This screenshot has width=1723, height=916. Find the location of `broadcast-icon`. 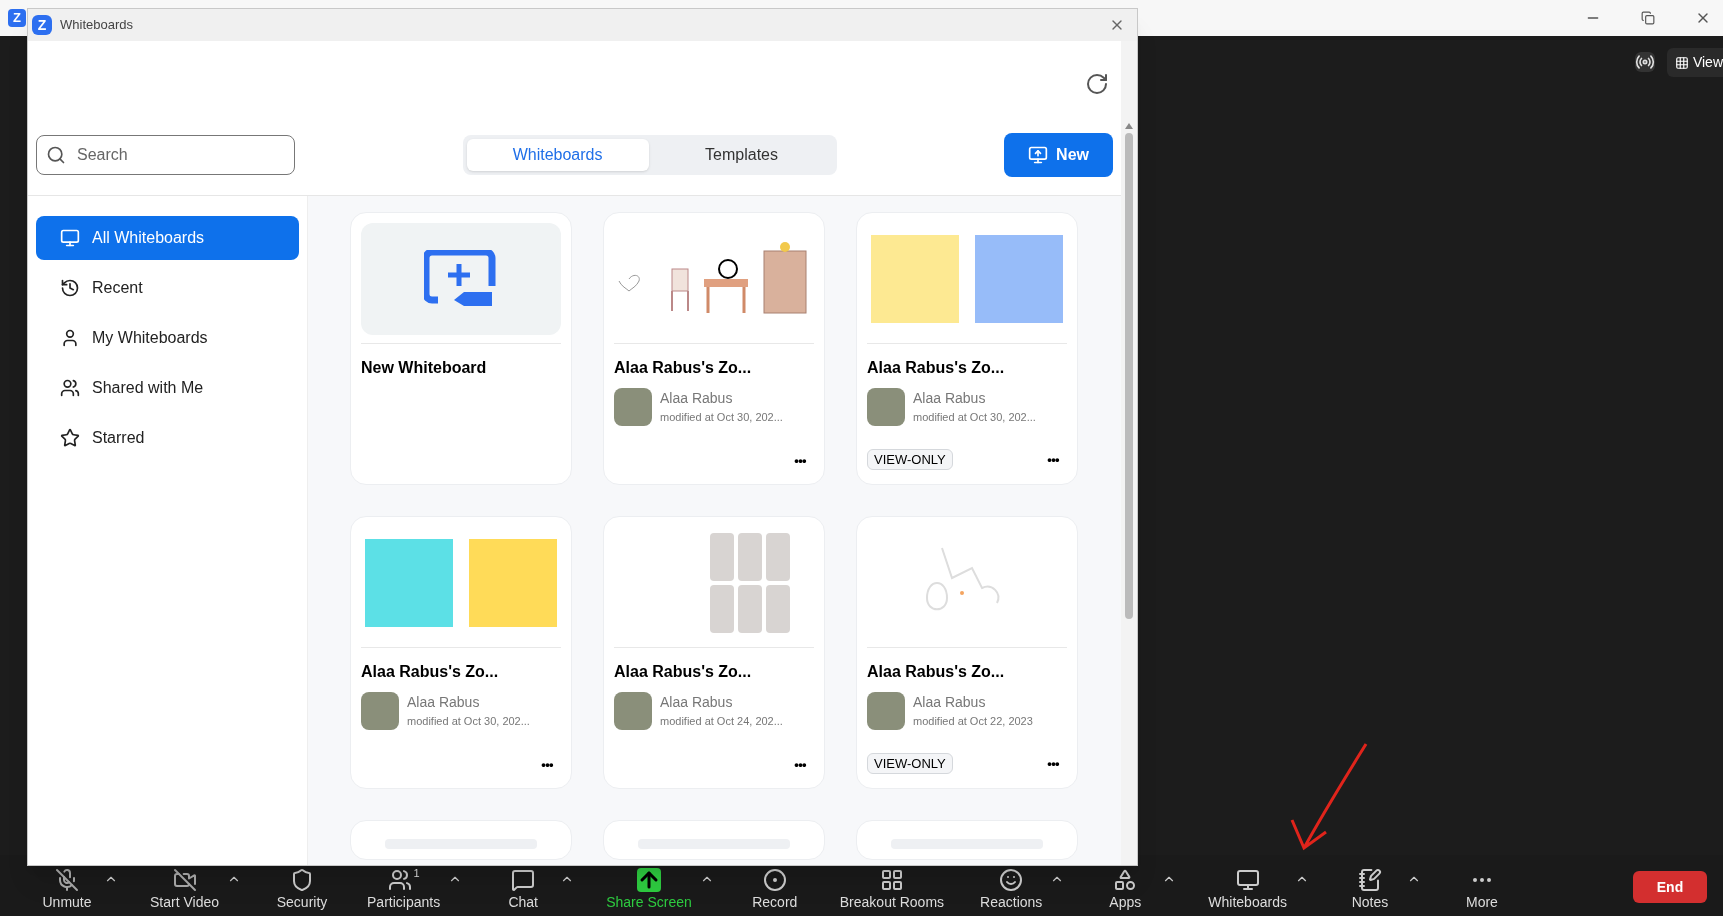

broadcast-icon is located at coordinates (1644, 62).